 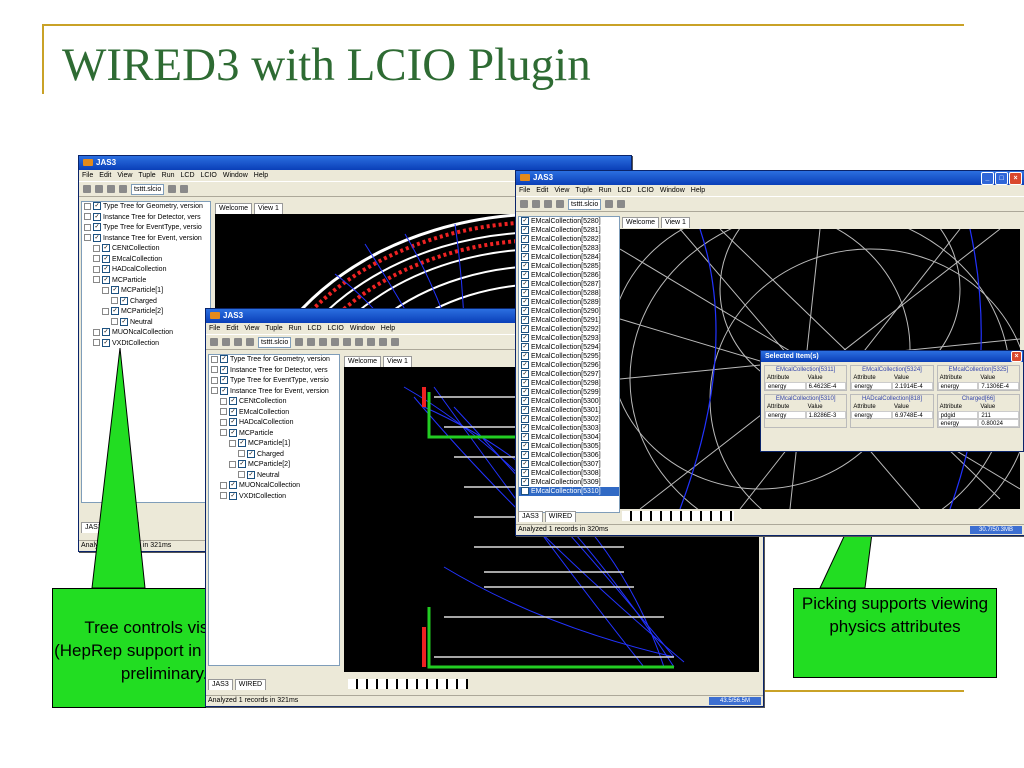 What do you see at coordinates (569, 446) in the screenshot?
I see `collection-item: ✓ EMcalCollection[5305]` at bounding box center [569, 446].